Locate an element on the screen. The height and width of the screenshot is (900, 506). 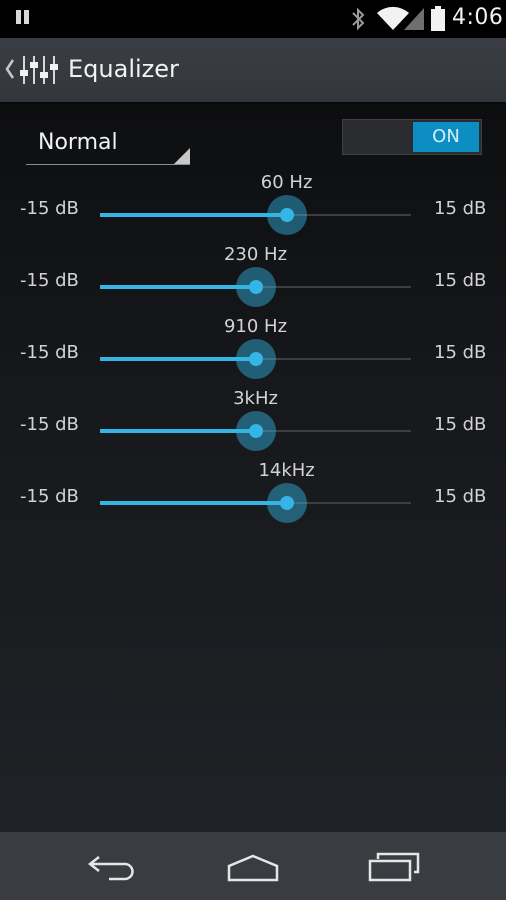
toggle-on-label: ON is located at coordinates (446, 137).